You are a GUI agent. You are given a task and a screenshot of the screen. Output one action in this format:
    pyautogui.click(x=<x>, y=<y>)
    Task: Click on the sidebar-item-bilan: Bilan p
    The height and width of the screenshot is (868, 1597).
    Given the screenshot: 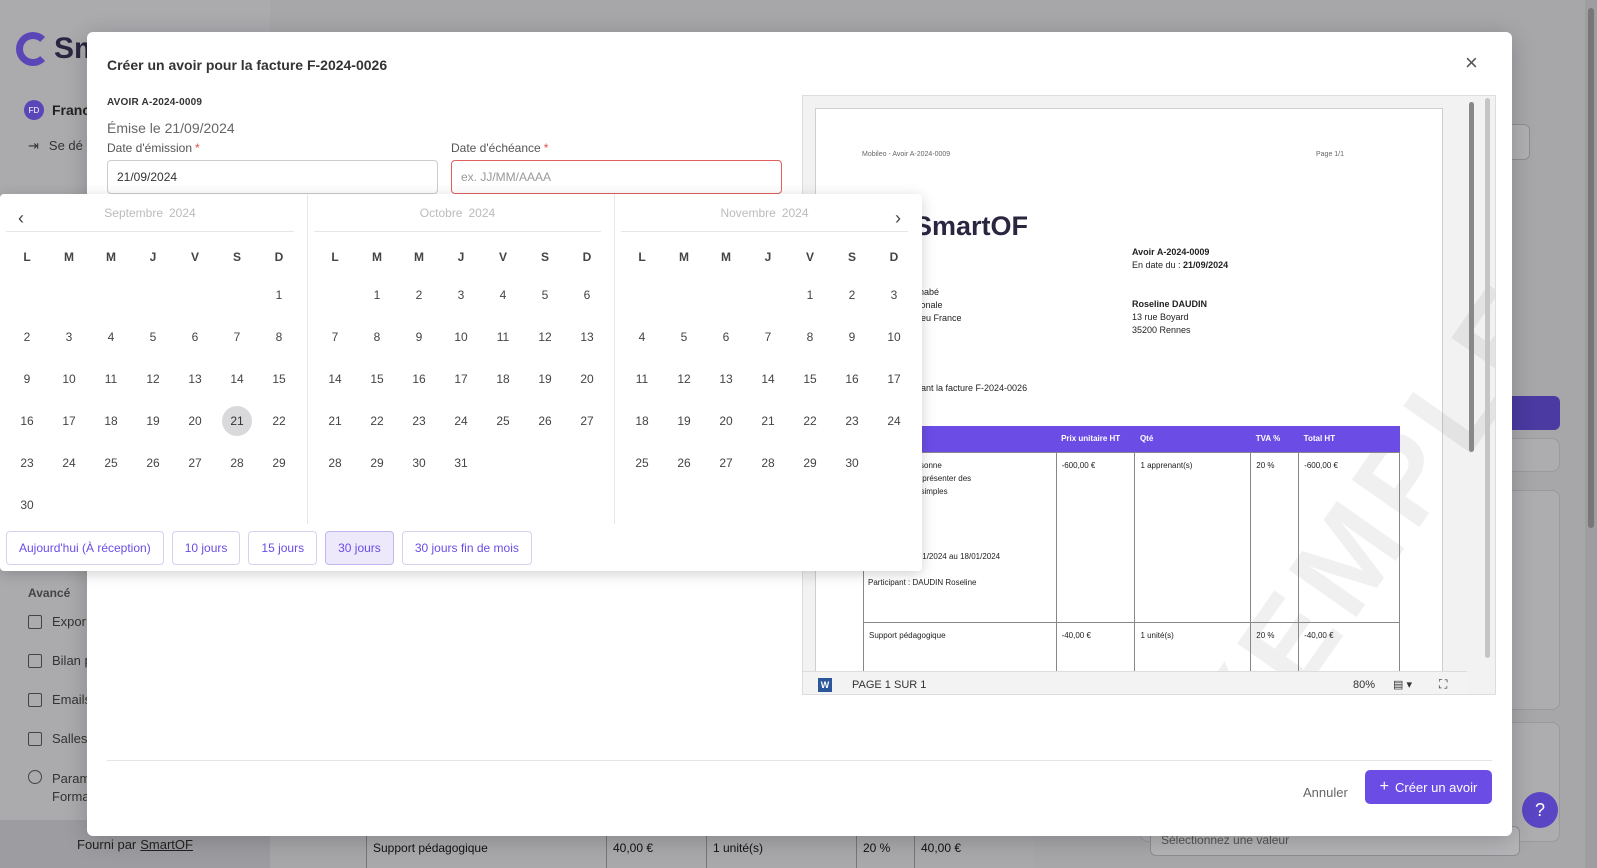 What is the action you would take?
    pyautogui.click(x=60, y=660)
    